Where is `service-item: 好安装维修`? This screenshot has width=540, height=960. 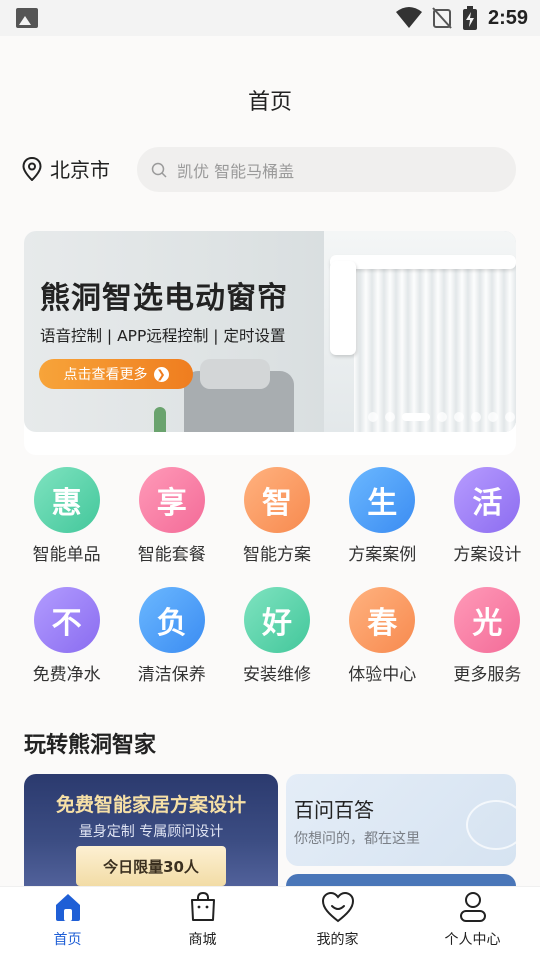
service-item: 好安装维修 is located at coordinates (276, 644).